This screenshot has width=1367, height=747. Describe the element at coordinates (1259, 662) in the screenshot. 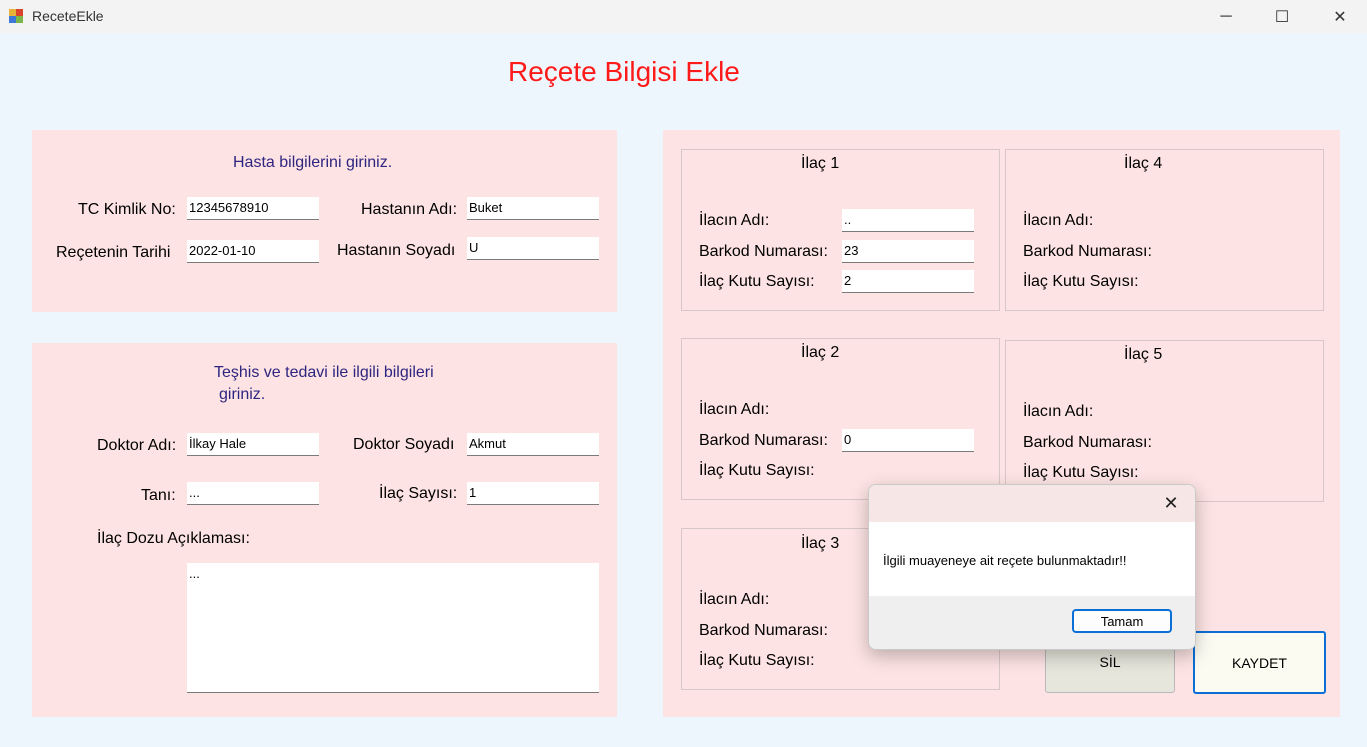

I see `save-button: KAYDET` at that location.